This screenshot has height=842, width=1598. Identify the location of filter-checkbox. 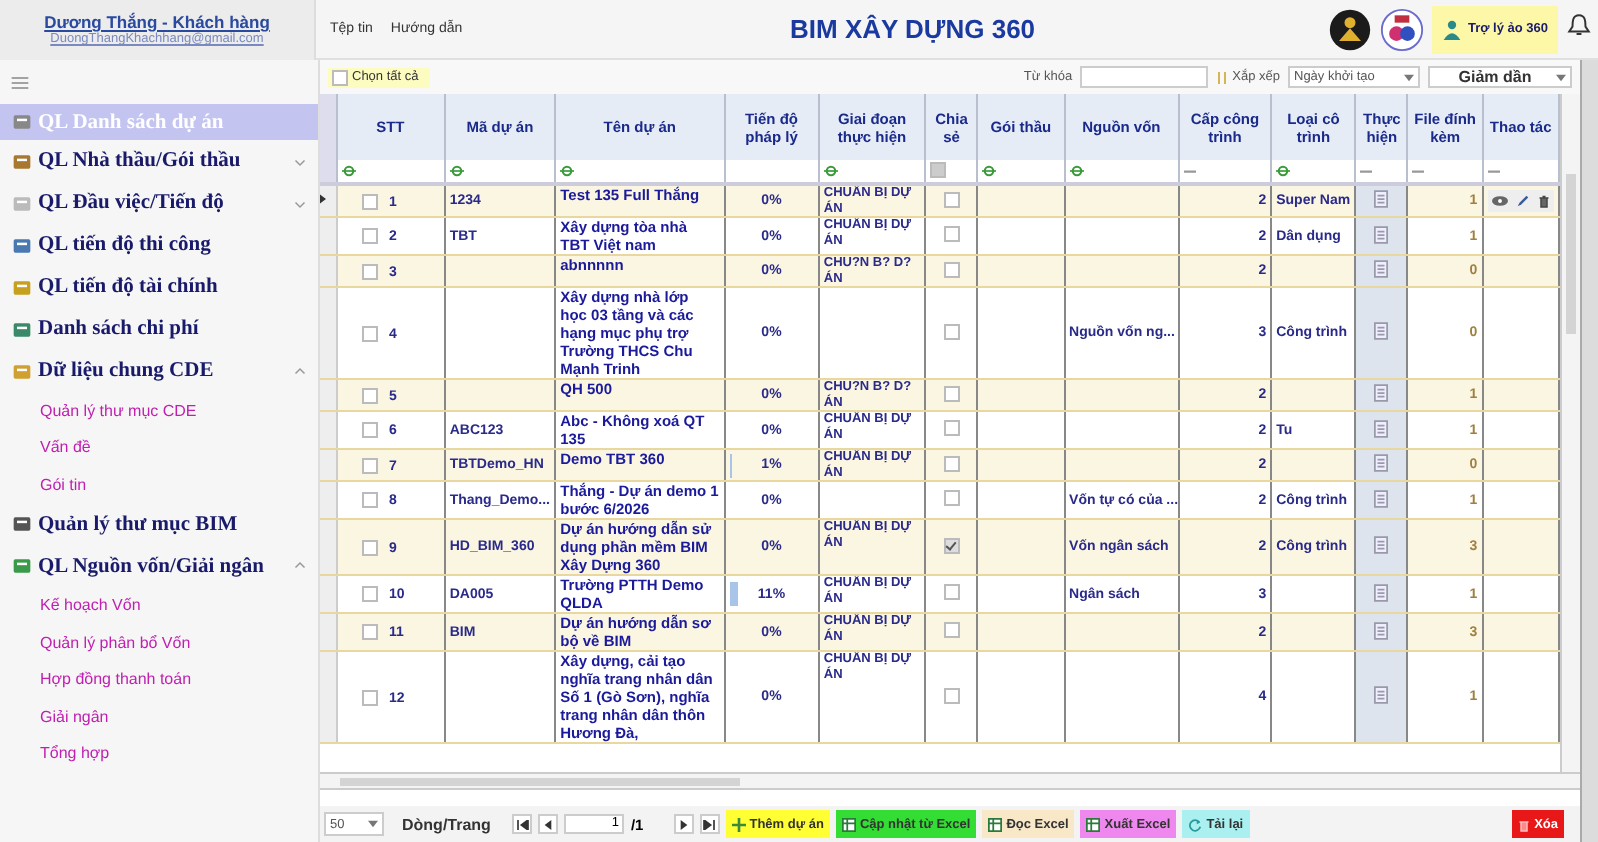
(938, 169).